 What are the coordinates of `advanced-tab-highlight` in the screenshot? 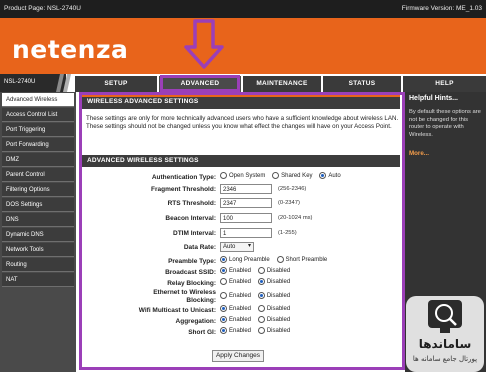 It's located at (200, 83).